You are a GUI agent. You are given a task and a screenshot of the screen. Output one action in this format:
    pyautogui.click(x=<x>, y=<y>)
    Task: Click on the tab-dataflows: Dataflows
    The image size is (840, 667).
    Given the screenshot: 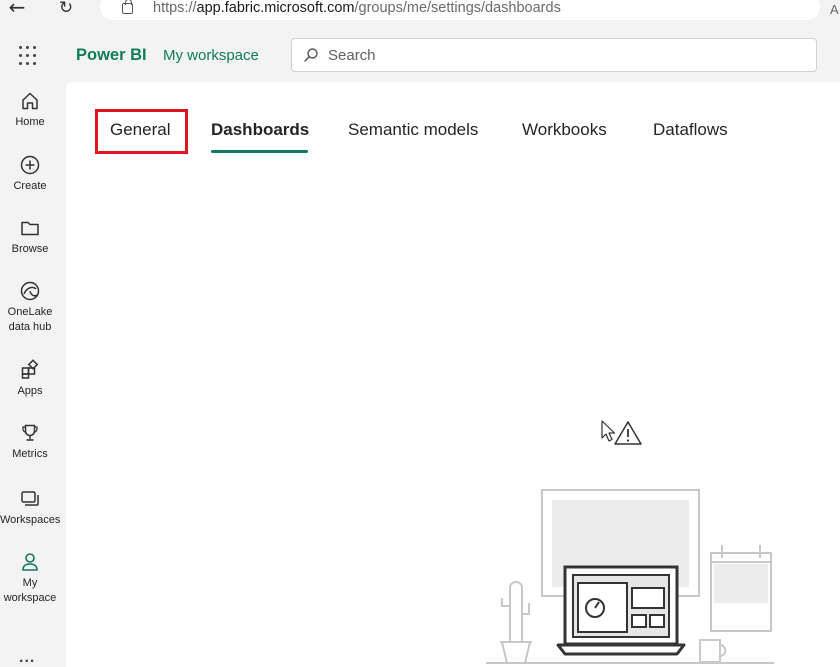 What is the action you would take?
    pyautogui.click(x=690, y=130)
    